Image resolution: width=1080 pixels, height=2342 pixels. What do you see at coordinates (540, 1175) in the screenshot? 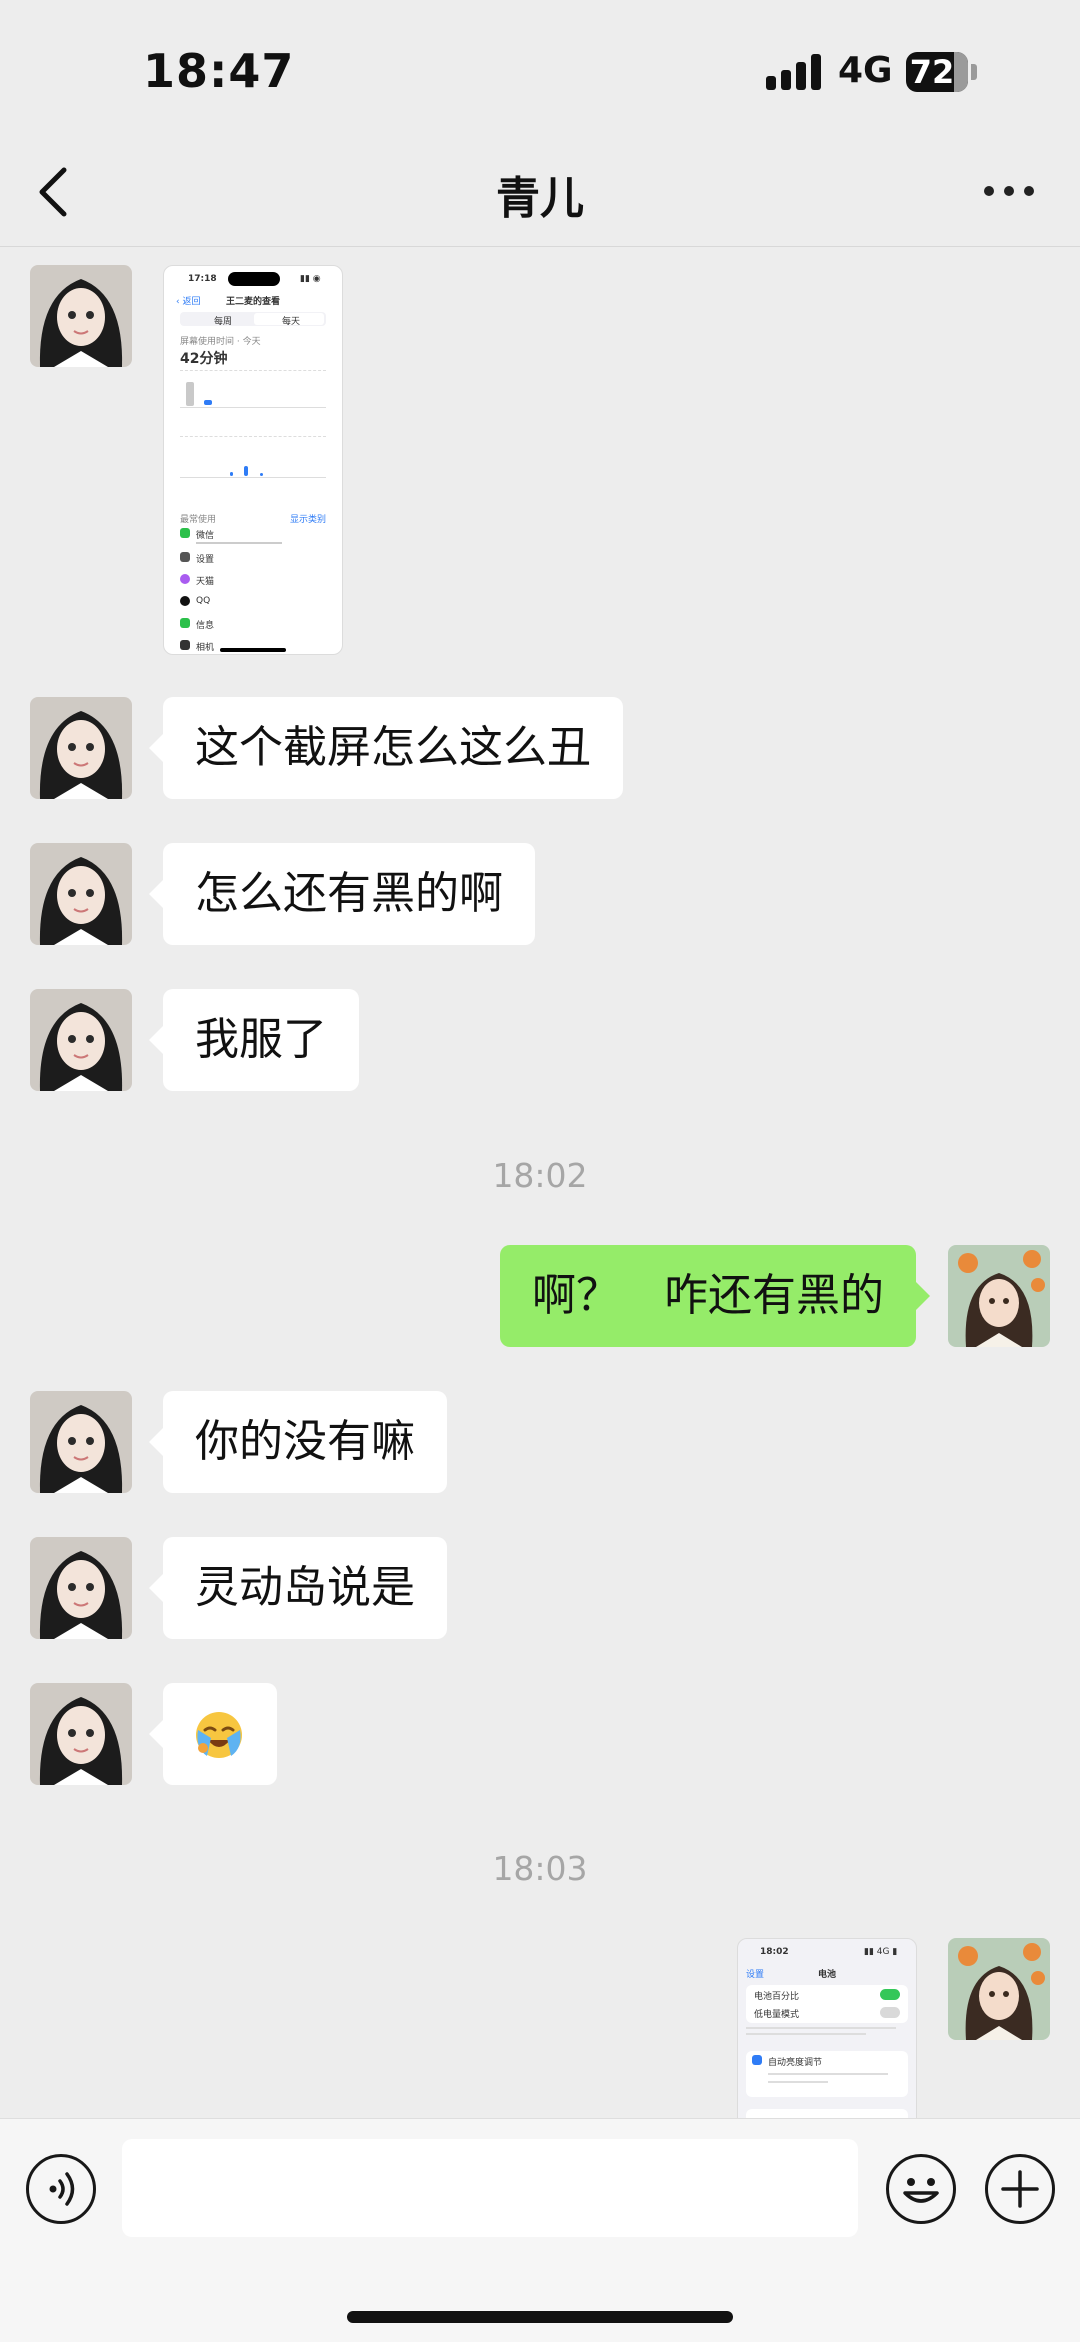
I see `timestamp: 18:02` at bounding box center [540, 1175].